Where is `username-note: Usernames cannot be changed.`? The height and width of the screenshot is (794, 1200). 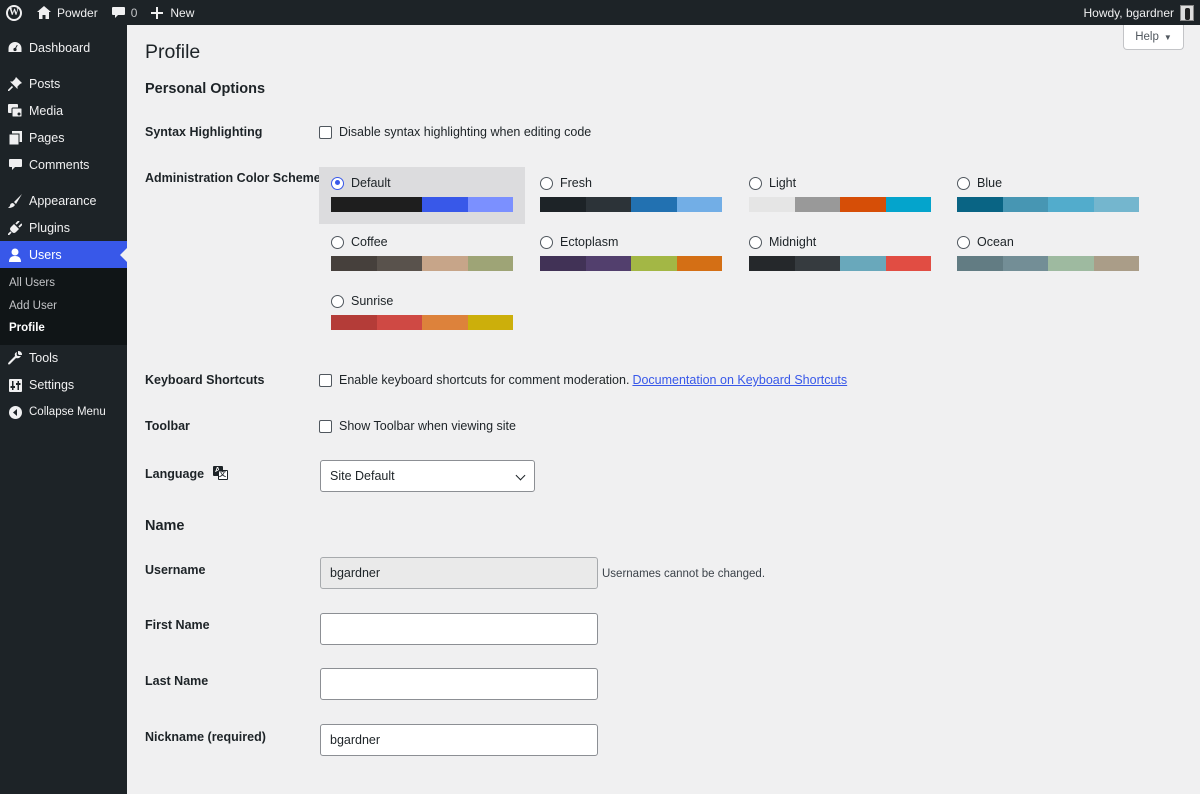 username-note: Usernames cannot be changed. is located at coordinates (684, 574).